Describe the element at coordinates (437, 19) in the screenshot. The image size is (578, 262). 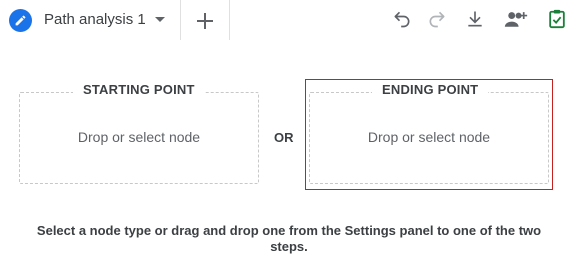
I see `redo-icon` at that location.